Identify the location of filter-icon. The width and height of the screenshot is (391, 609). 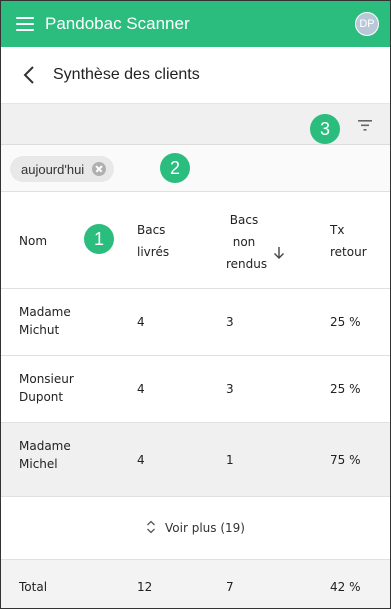
(365, 125).